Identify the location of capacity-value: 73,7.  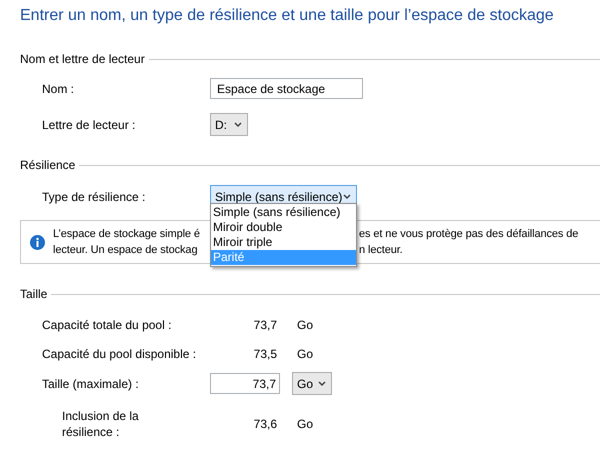
(264, 325).